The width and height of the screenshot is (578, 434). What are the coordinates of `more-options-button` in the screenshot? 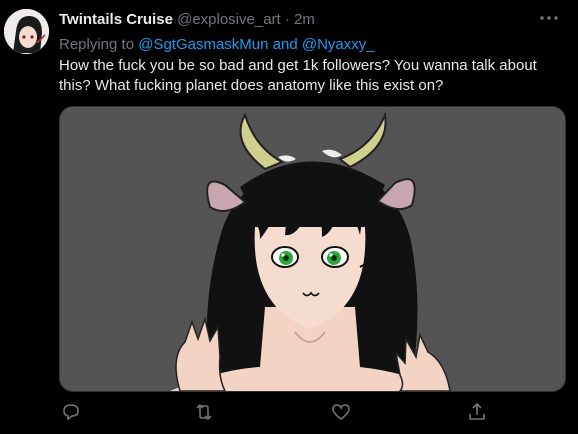 It's located at (549, 18).